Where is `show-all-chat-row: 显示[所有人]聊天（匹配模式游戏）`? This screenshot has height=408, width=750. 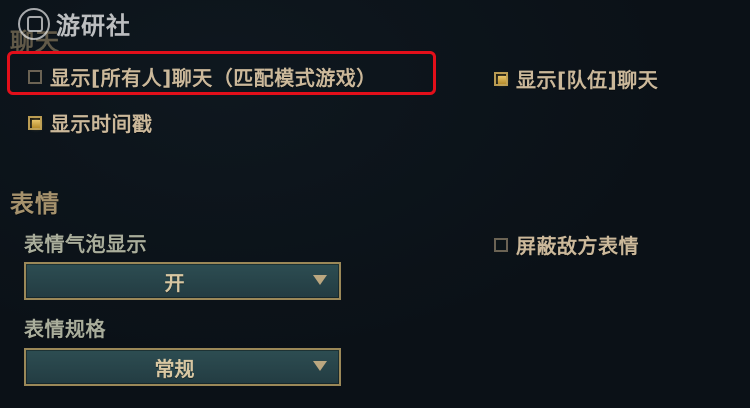 show-all-chat-row: 显示[所有人]聊天（匹配模式游戏） is located at coordinates (202, 76).